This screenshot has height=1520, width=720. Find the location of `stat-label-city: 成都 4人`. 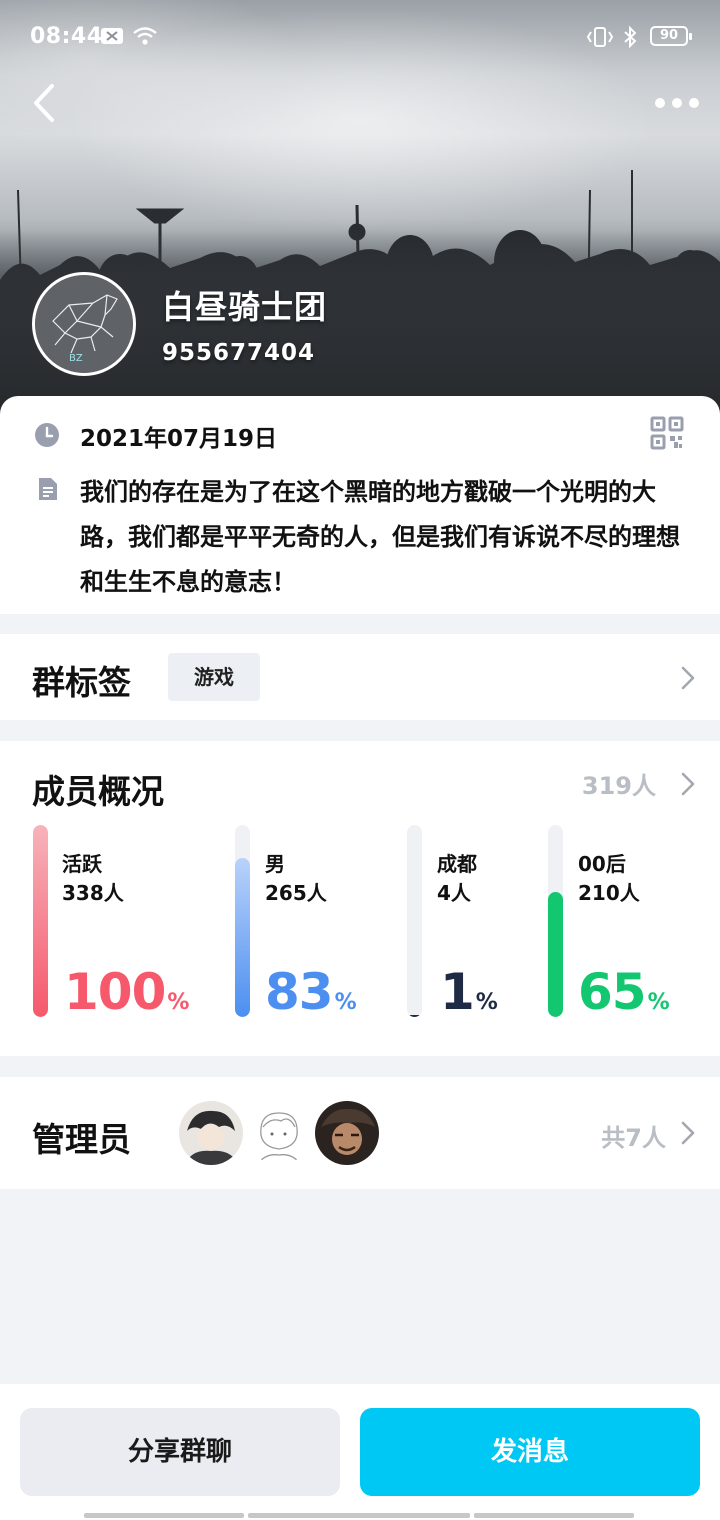

stat-label-city: 成都 4人 is located at coordinates (457, 879).